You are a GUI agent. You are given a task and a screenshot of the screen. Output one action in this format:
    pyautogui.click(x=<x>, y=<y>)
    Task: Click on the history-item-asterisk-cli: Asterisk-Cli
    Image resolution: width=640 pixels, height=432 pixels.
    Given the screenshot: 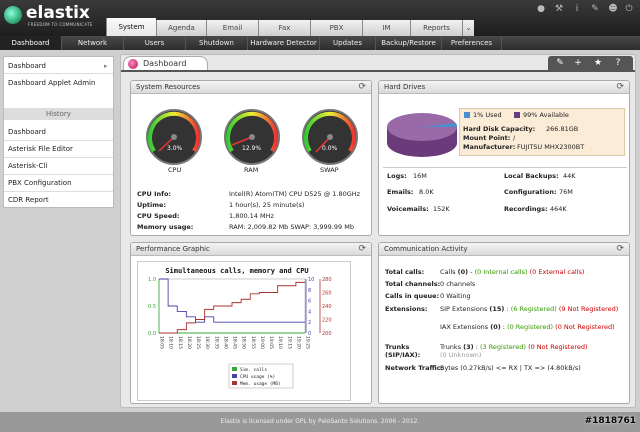 What is the action you would take?
    pyautogui.click(x=27, y=166)
    